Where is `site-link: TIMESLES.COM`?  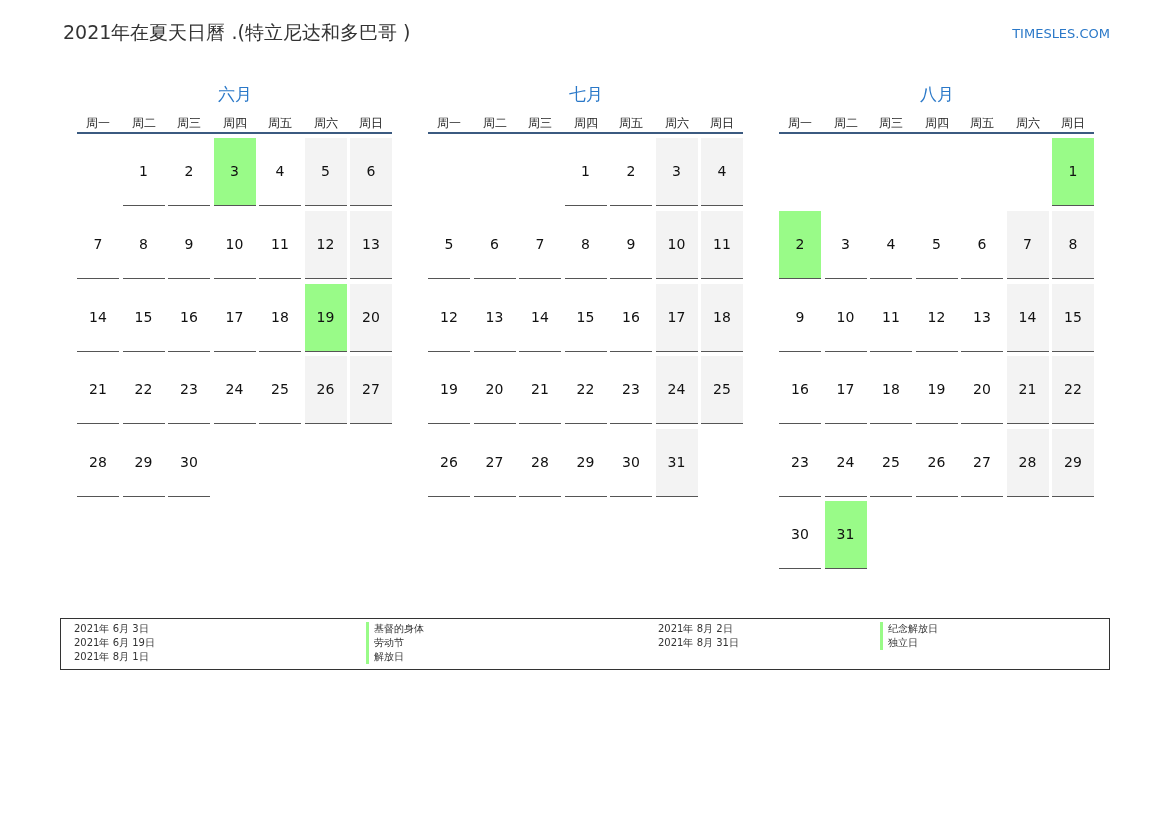
site-link: TIMESLES.COM is located at coordinates (1061, 33).